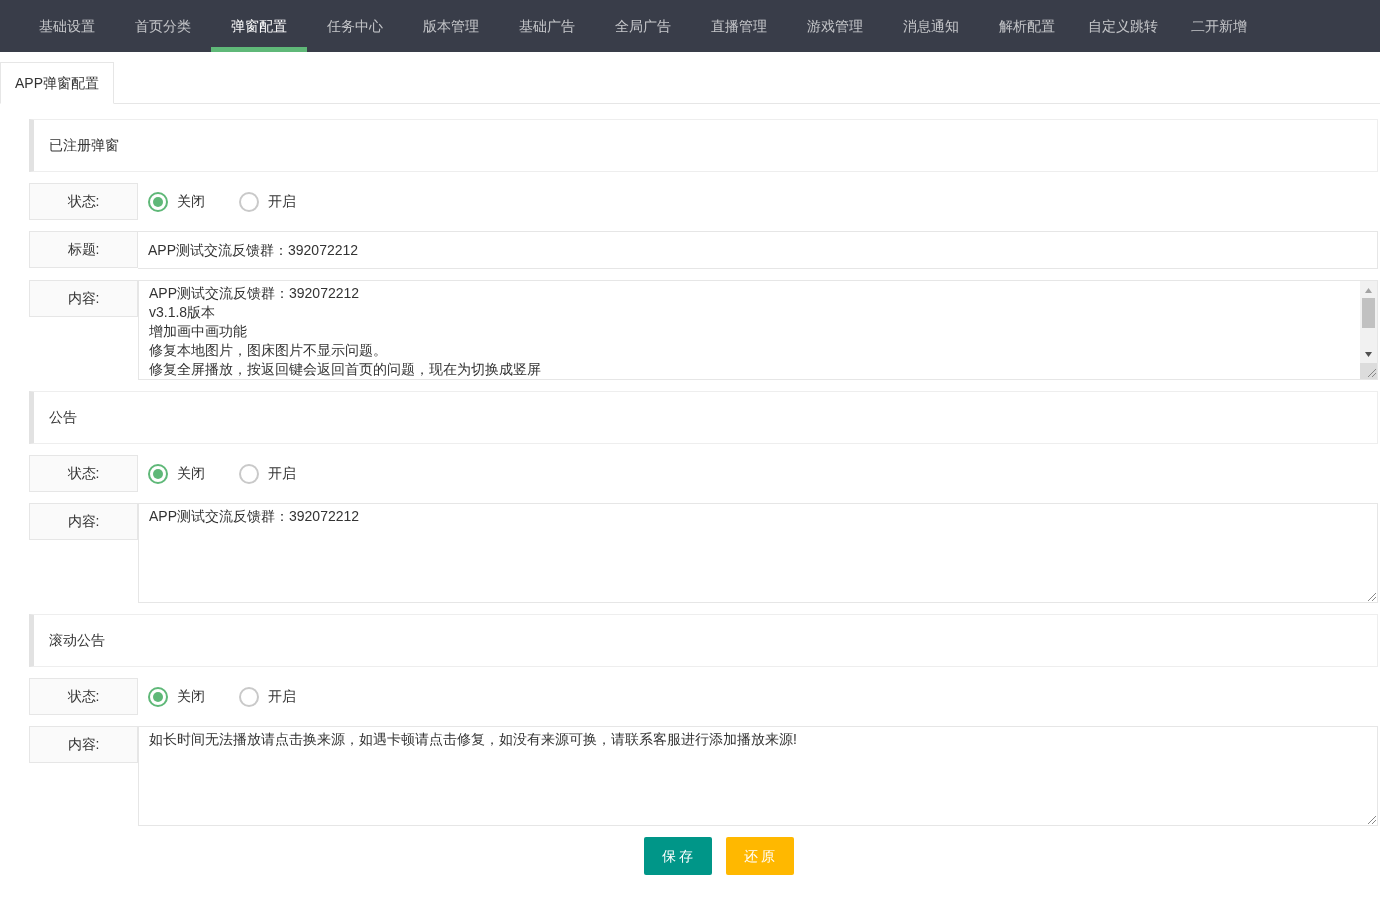 Image resolution: width=1380 pixels, height=898 pixels. Describe the element at coordinates (758, 250) in the screenshot. I see `title-input: APP测试交流反馈群：392072212` at that location.